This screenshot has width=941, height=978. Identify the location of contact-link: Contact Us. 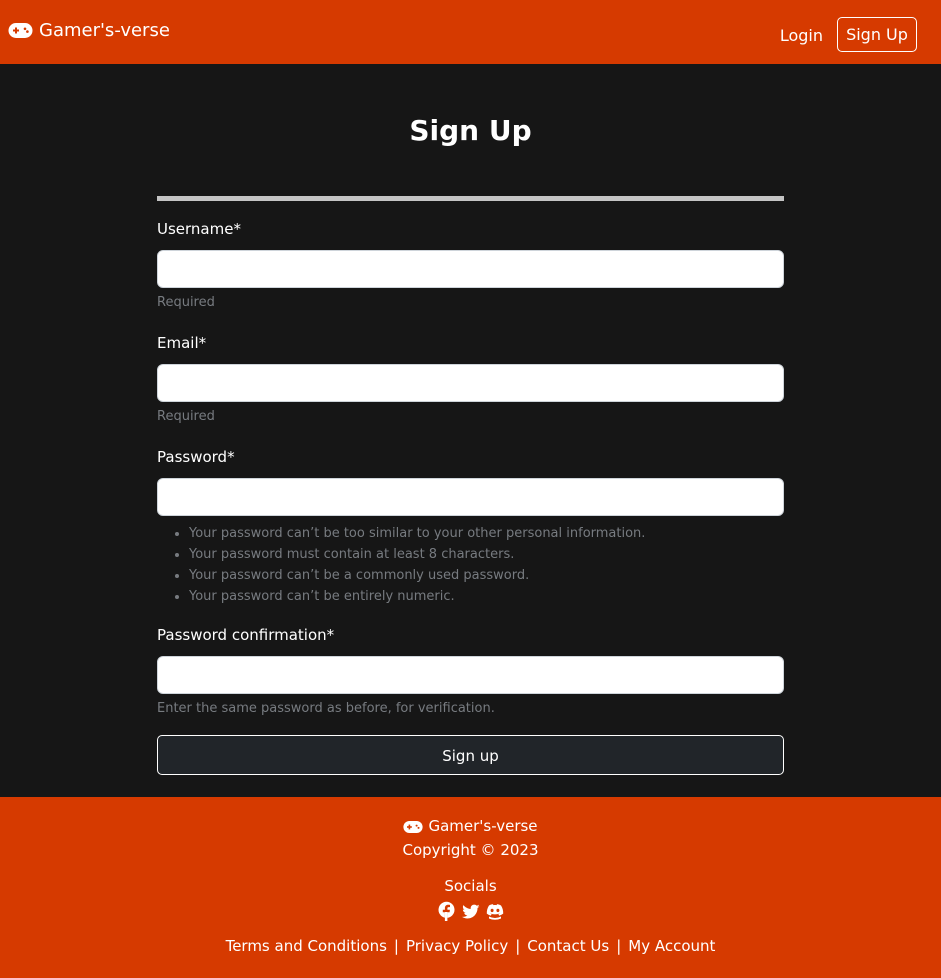
(568, 946).